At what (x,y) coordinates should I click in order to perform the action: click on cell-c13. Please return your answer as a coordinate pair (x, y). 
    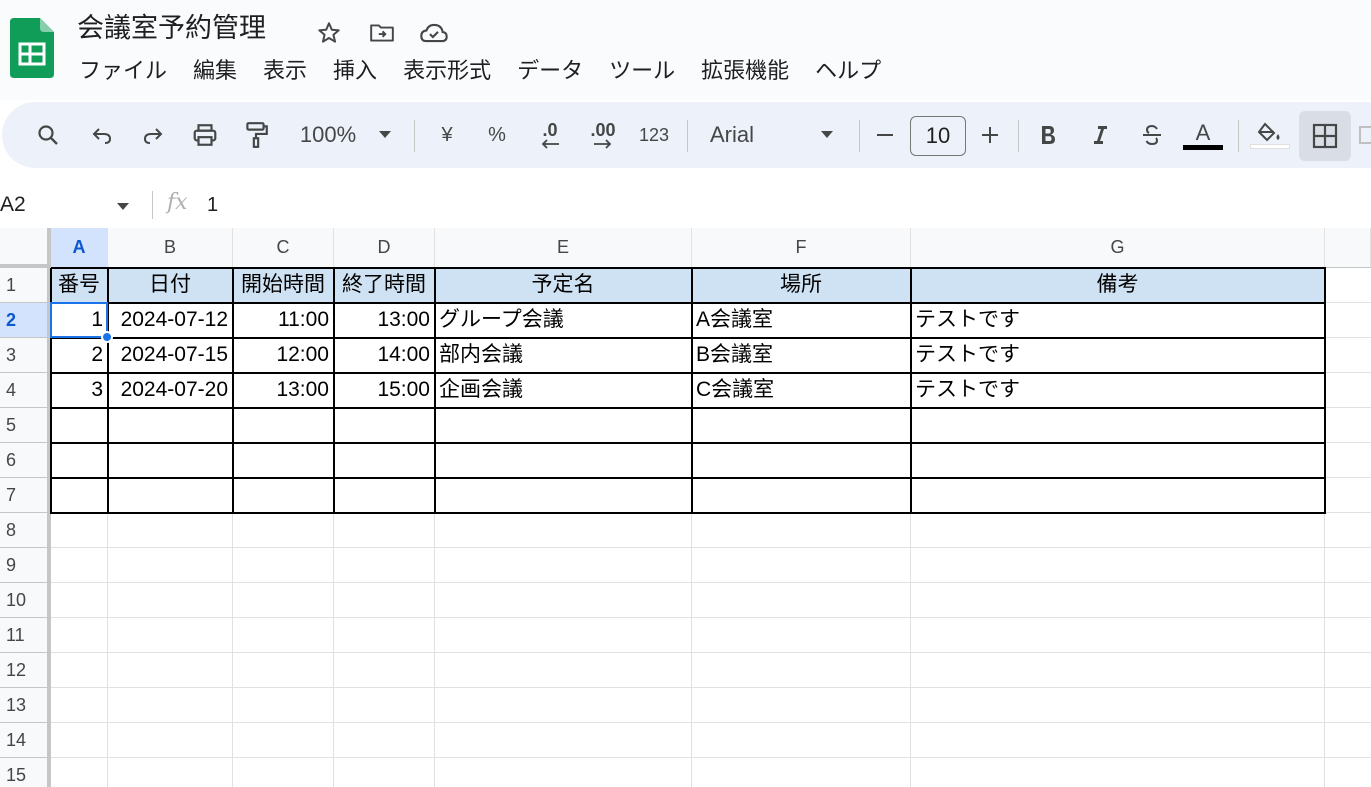
    Looking at the image, I should click on (283, 705).